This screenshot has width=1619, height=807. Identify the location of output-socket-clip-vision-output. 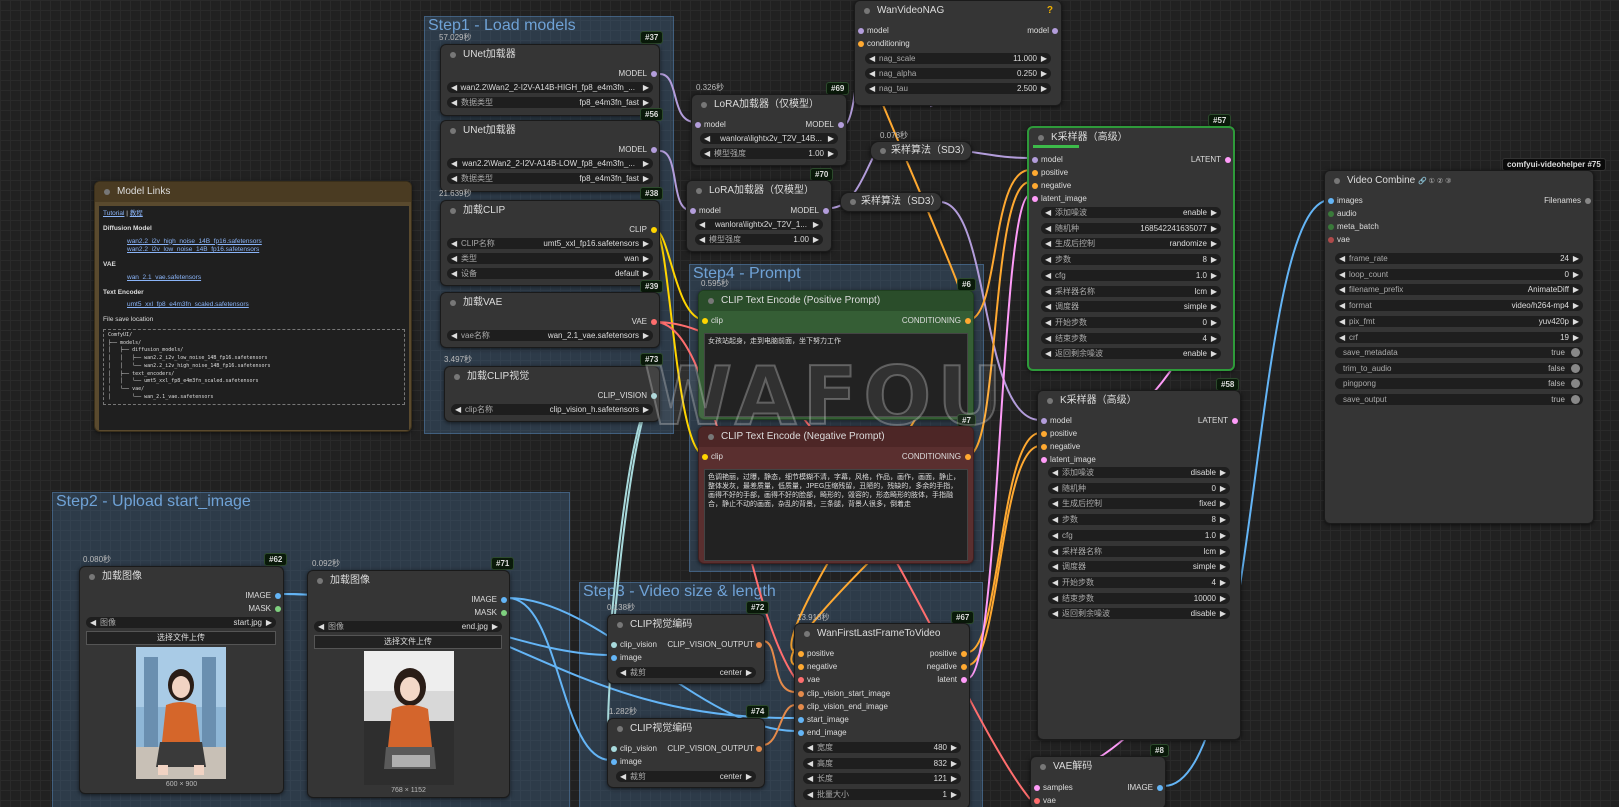
(759, 645).